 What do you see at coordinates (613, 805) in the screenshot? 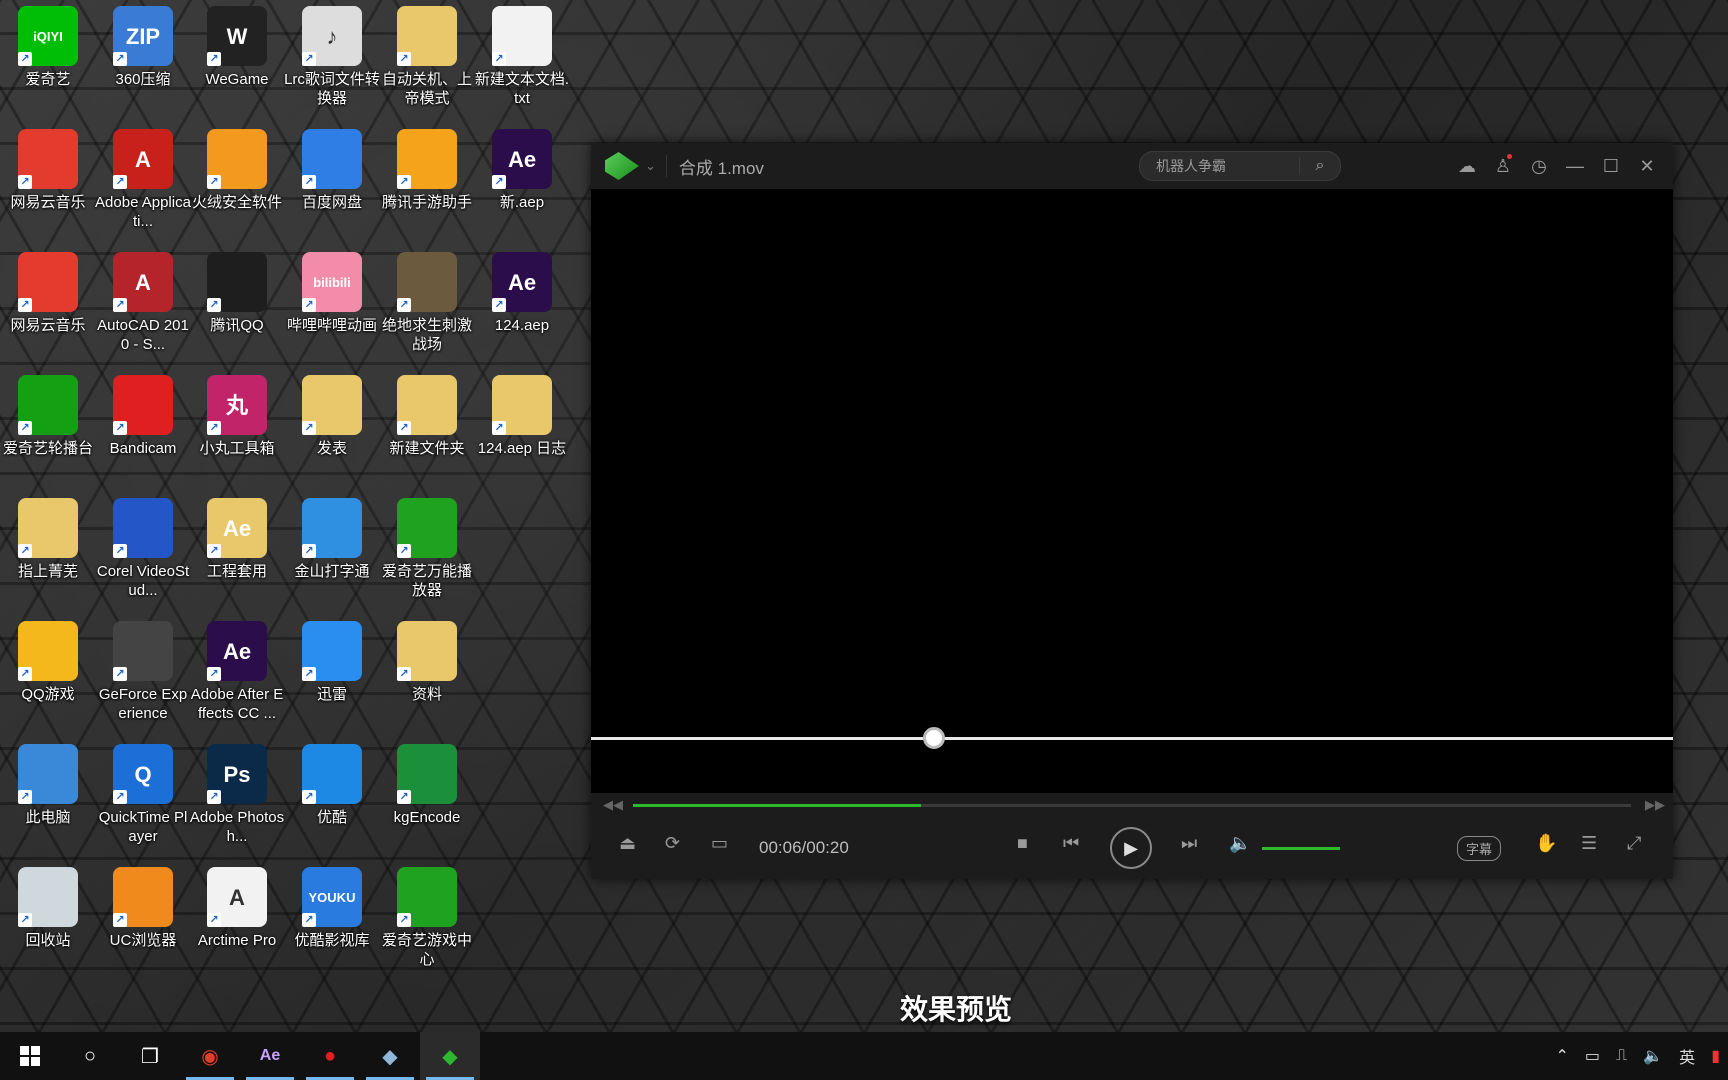
I see `rewind-icon: ◀◀` at bounding box center [613, 805].